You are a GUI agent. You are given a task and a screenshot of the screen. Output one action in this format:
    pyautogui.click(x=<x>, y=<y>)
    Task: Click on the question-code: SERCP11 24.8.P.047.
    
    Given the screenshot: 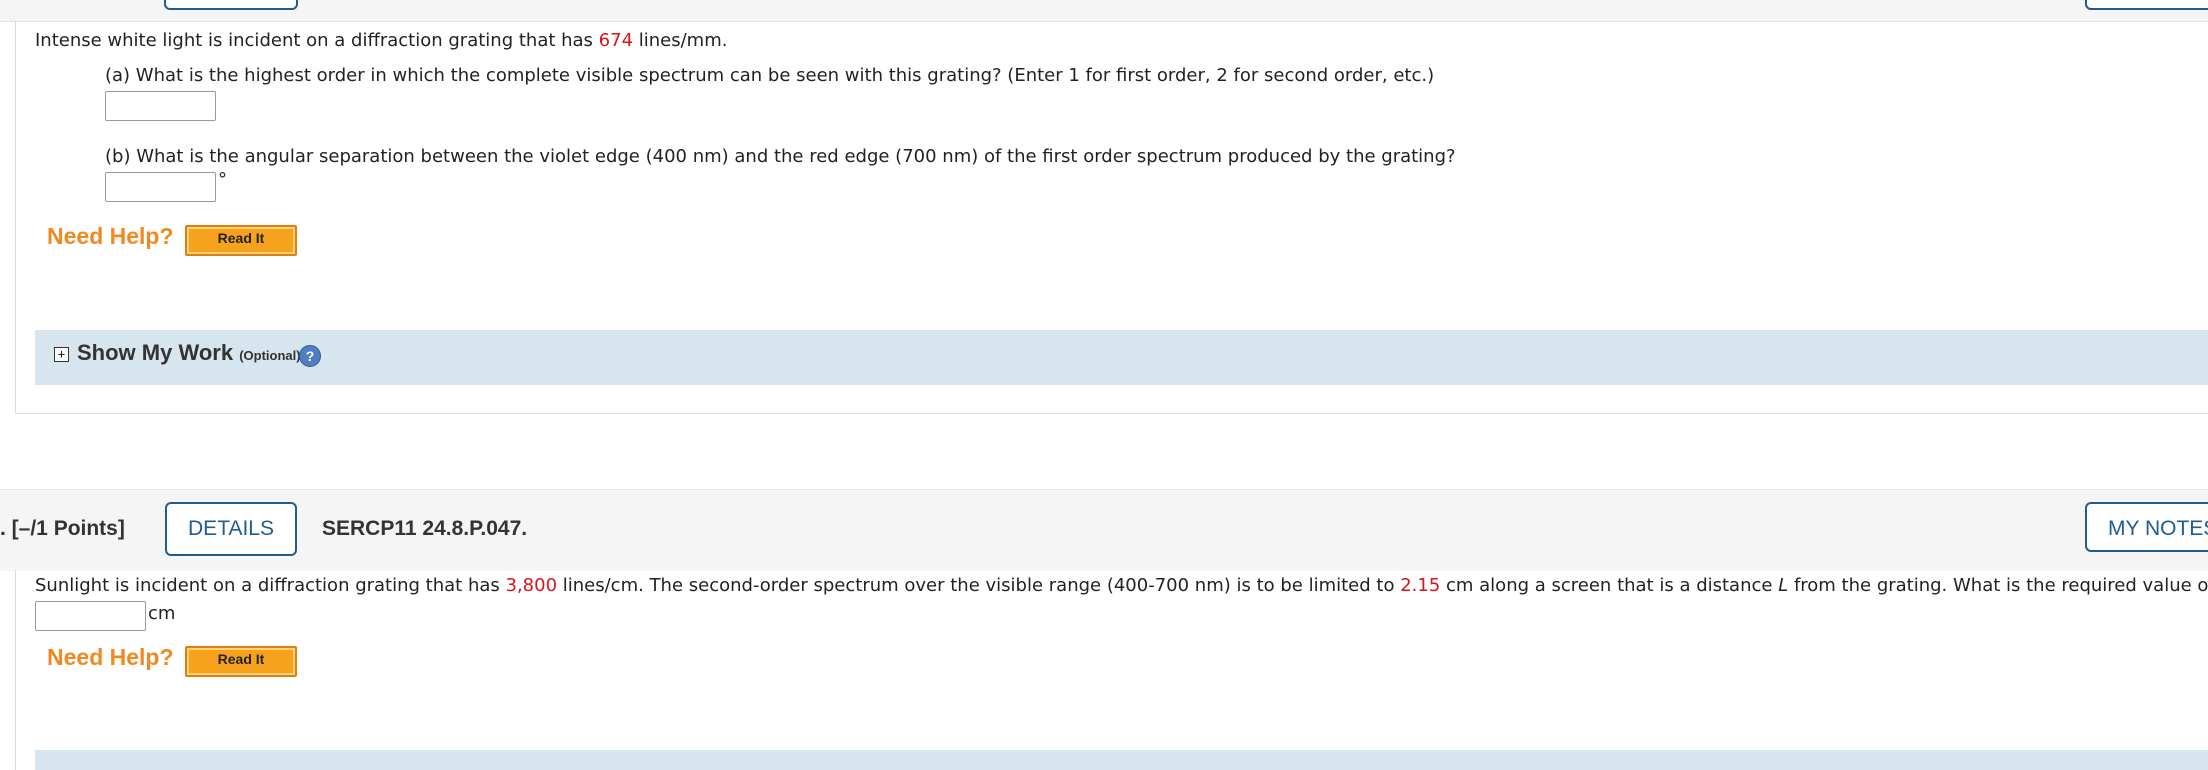 What is the action you would take?
    pyautogui.click(x=425, y=528)
    